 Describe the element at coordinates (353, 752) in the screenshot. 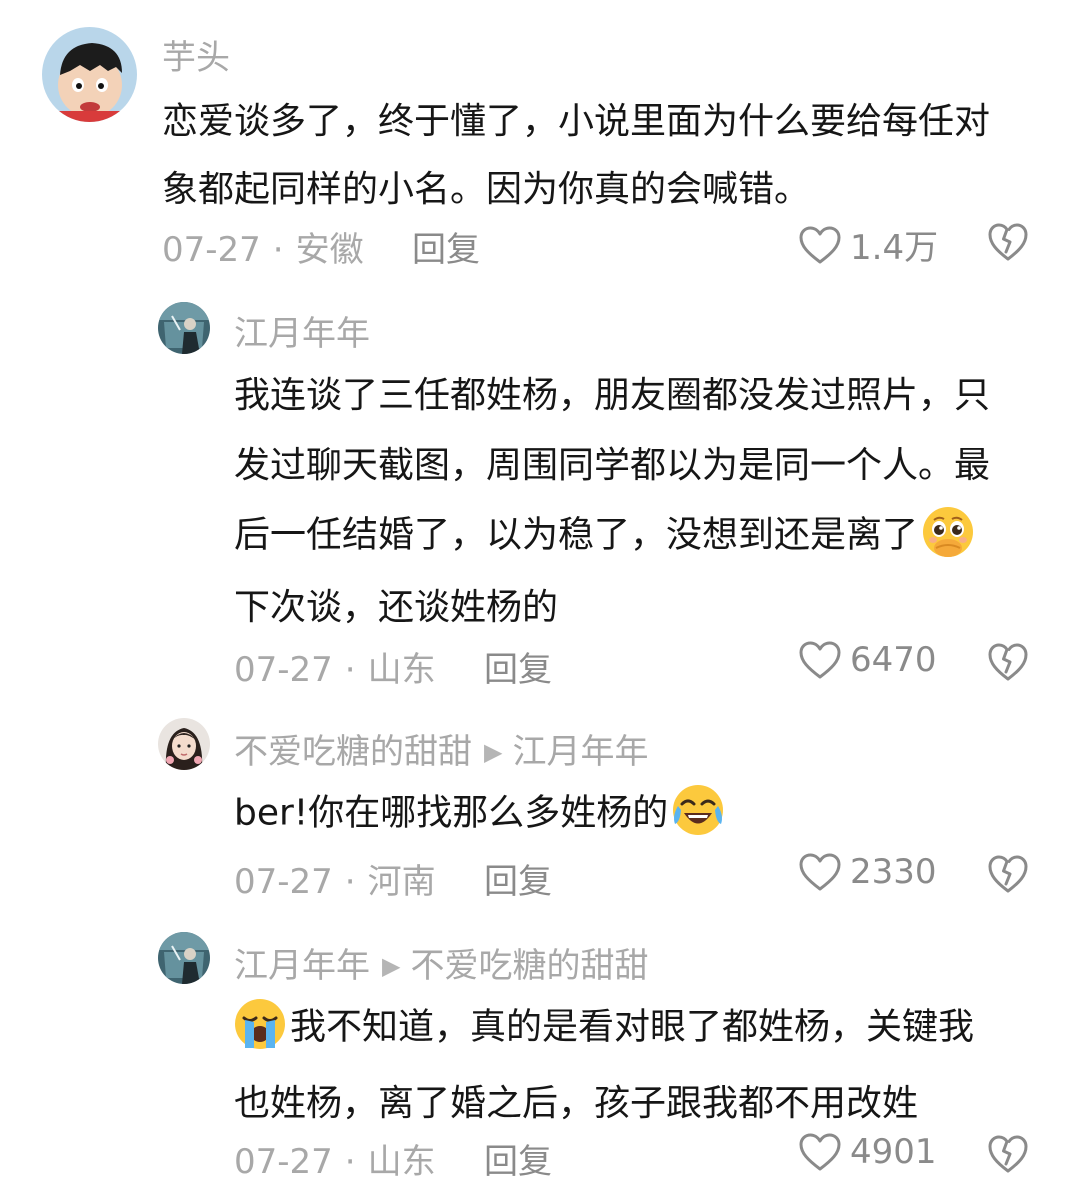

I see `username-link: 不爱吃糖的甜甜` at that location.